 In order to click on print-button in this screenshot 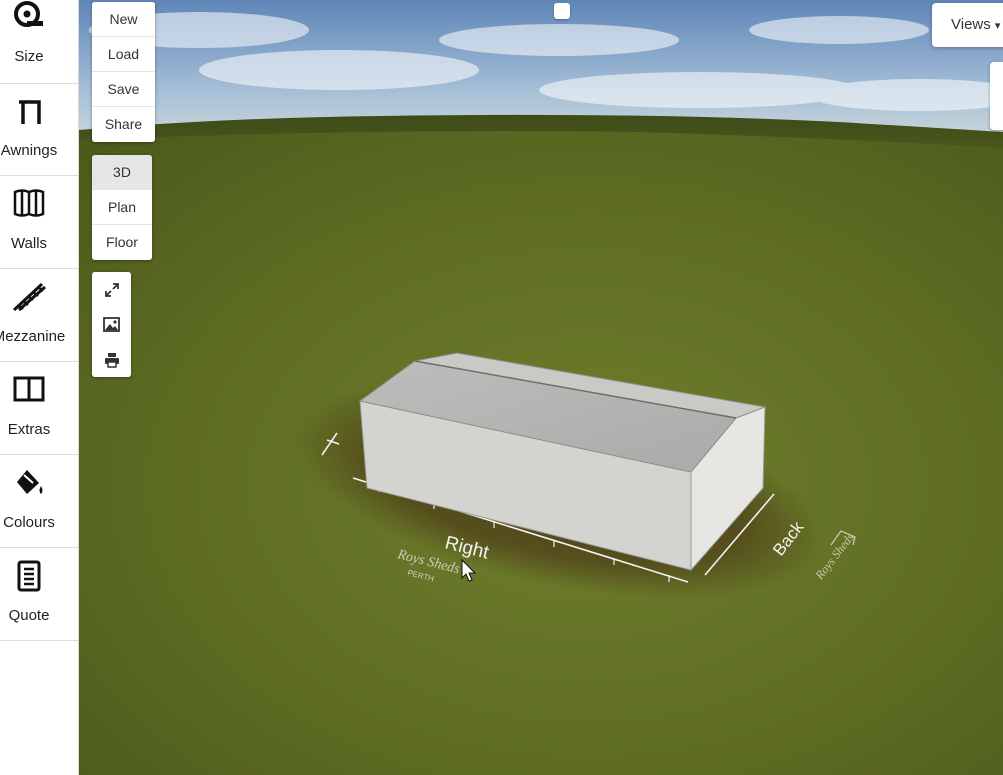, I will do `click(111, 359)`.